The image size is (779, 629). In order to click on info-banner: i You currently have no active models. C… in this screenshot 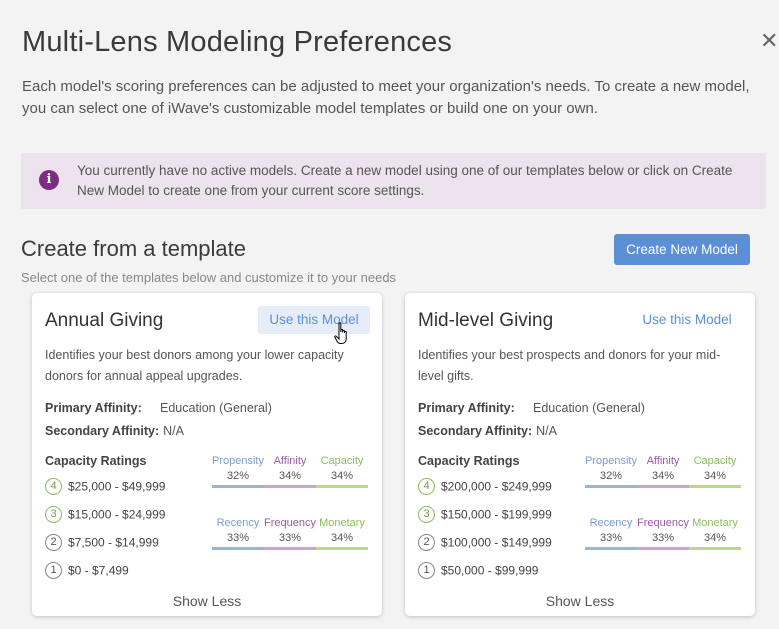, I will do `click(393, 181)`.